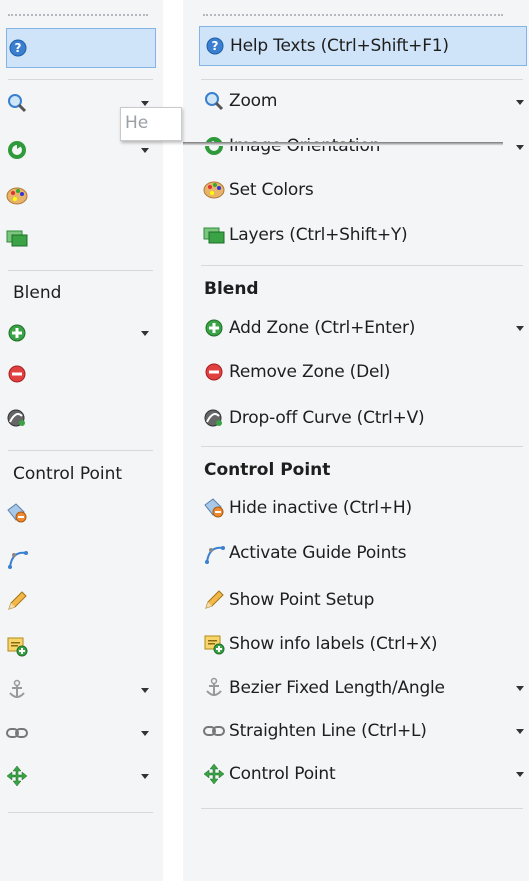  Describe the element at coordinates (302, 600) in the screenshot. I see `show-point-setup-label: Show Point Setup` at that location.